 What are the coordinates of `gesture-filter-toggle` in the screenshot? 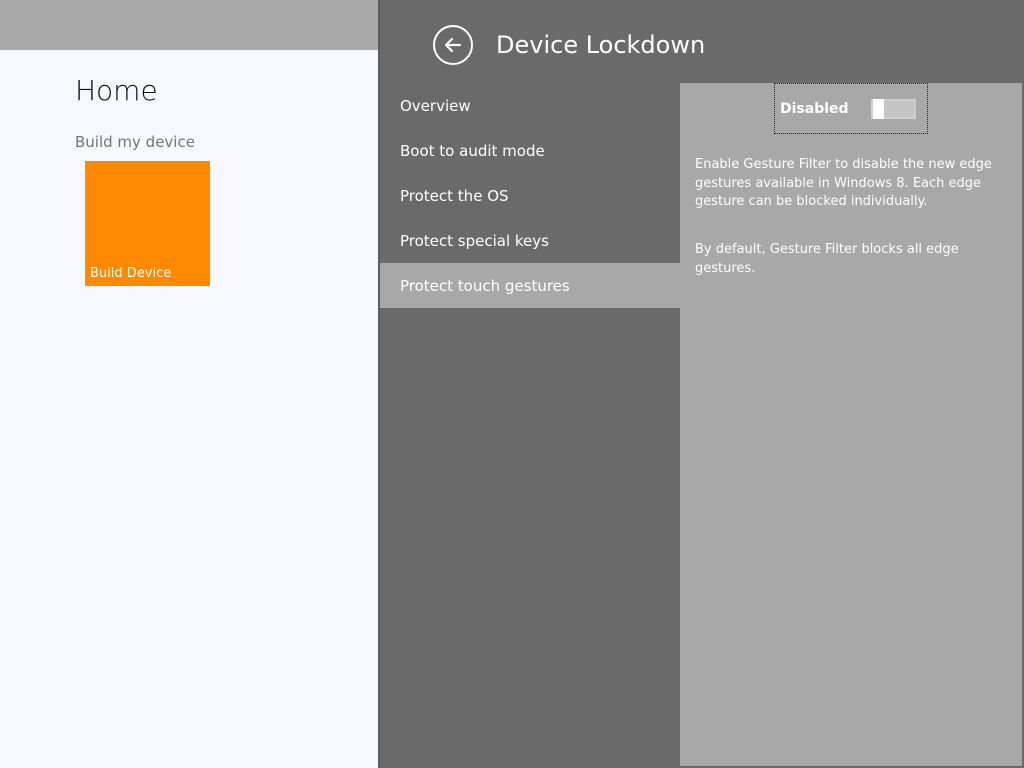 It's located at (893, 109).